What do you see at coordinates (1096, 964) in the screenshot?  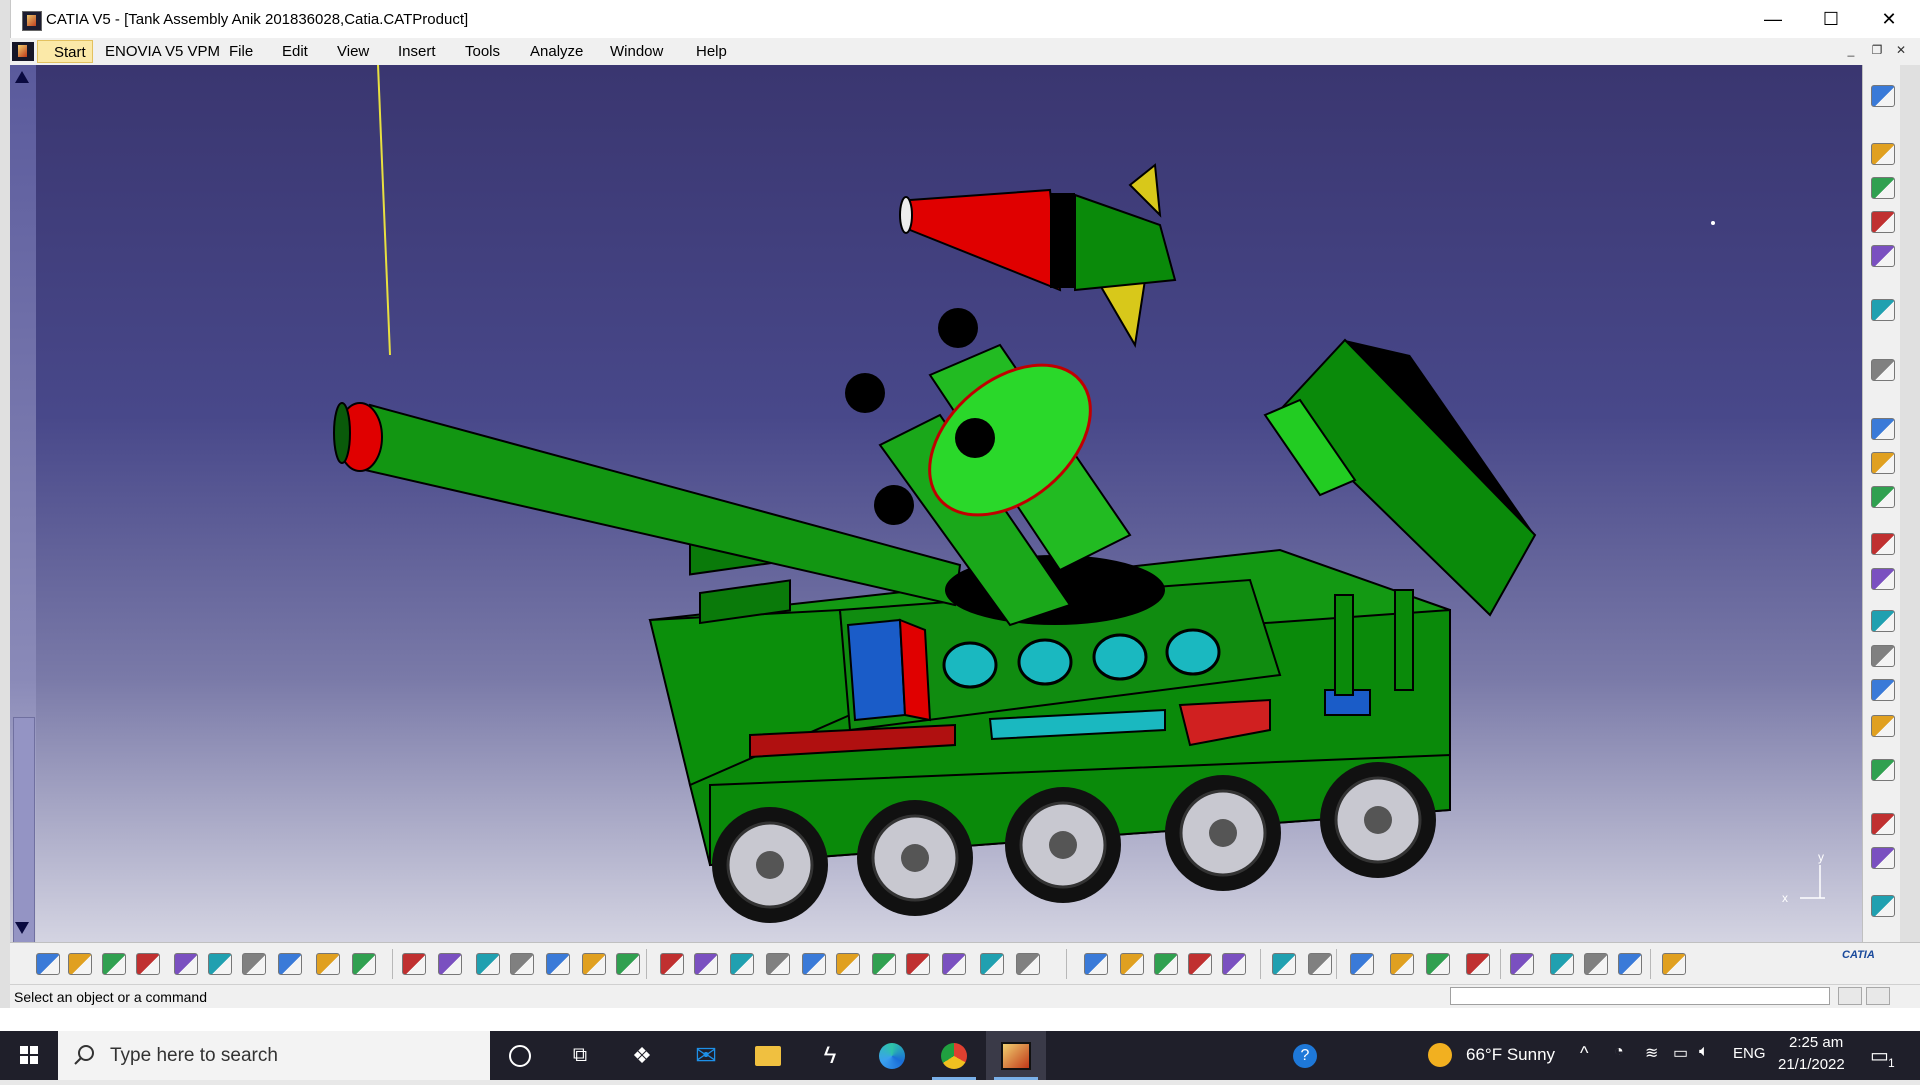 I see `swap-icon` at bounding box center [1096, 964].